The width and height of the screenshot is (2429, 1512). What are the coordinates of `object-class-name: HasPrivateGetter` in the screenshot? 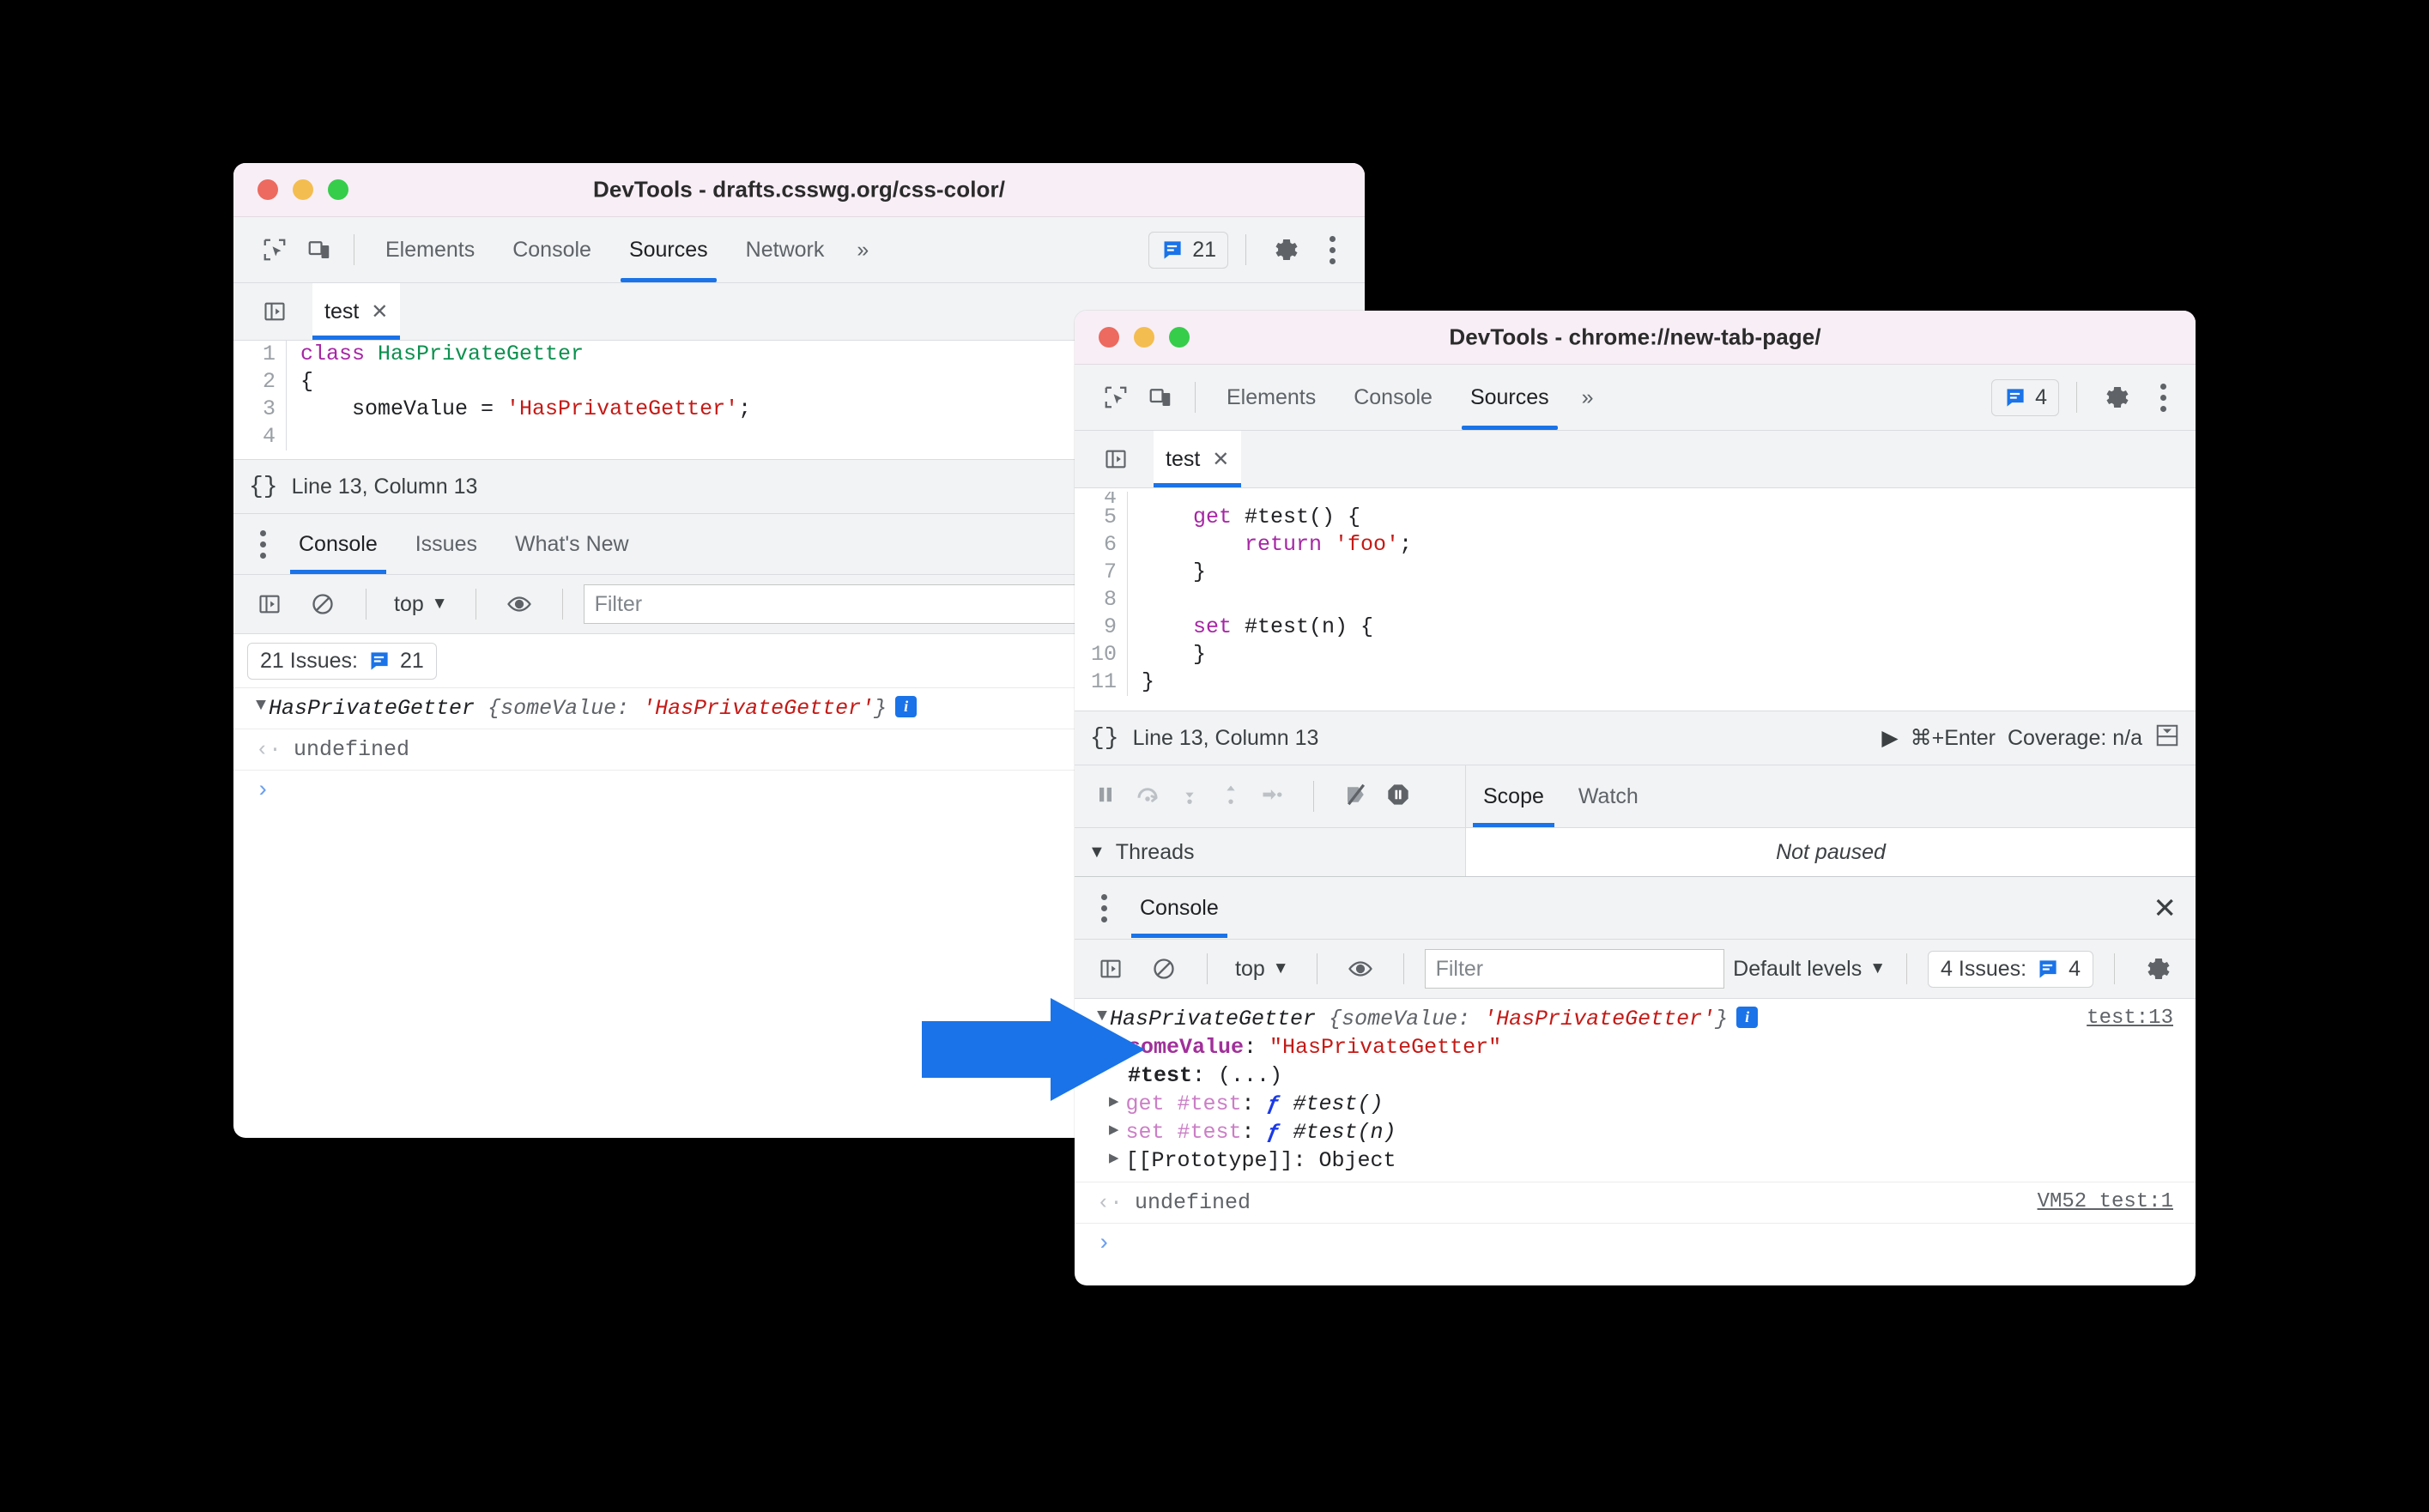 It's located at (372, 708).